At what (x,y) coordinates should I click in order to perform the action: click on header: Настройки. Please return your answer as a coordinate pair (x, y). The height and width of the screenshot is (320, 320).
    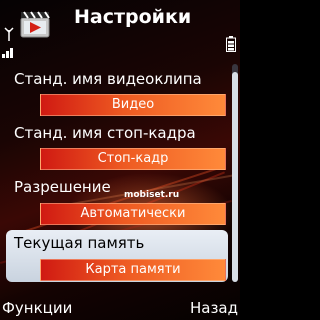
    Looking at the image, I should click on (120, 30).